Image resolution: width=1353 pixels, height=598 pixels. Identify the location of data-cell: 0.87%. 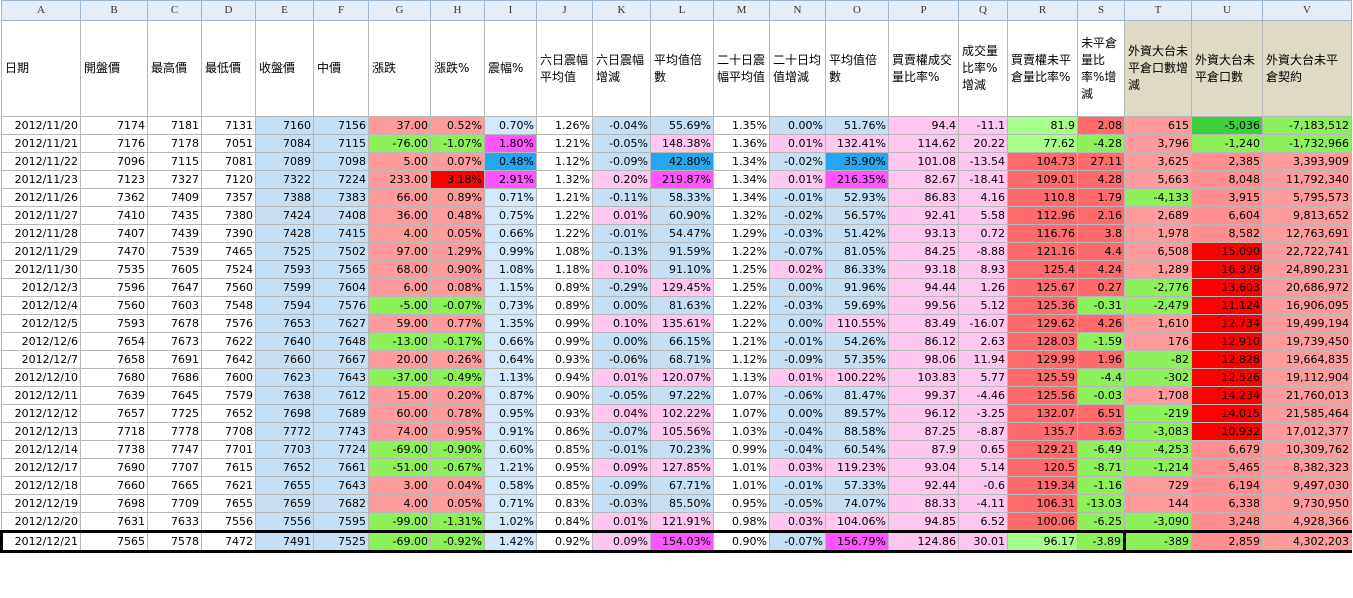
(510, 395).